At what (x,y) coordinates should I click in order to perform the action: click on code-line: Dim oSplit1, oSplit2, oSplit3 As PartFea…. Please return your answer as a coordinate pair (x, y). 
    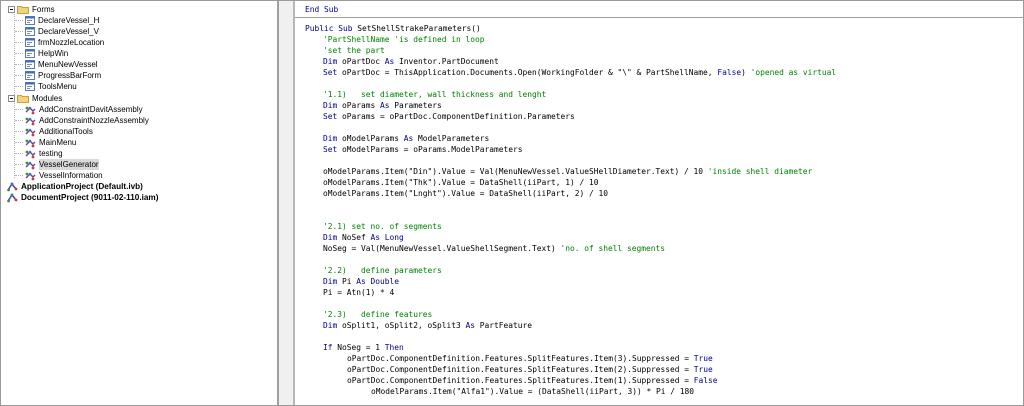
    Looking at the image, I should click on (427, 325).